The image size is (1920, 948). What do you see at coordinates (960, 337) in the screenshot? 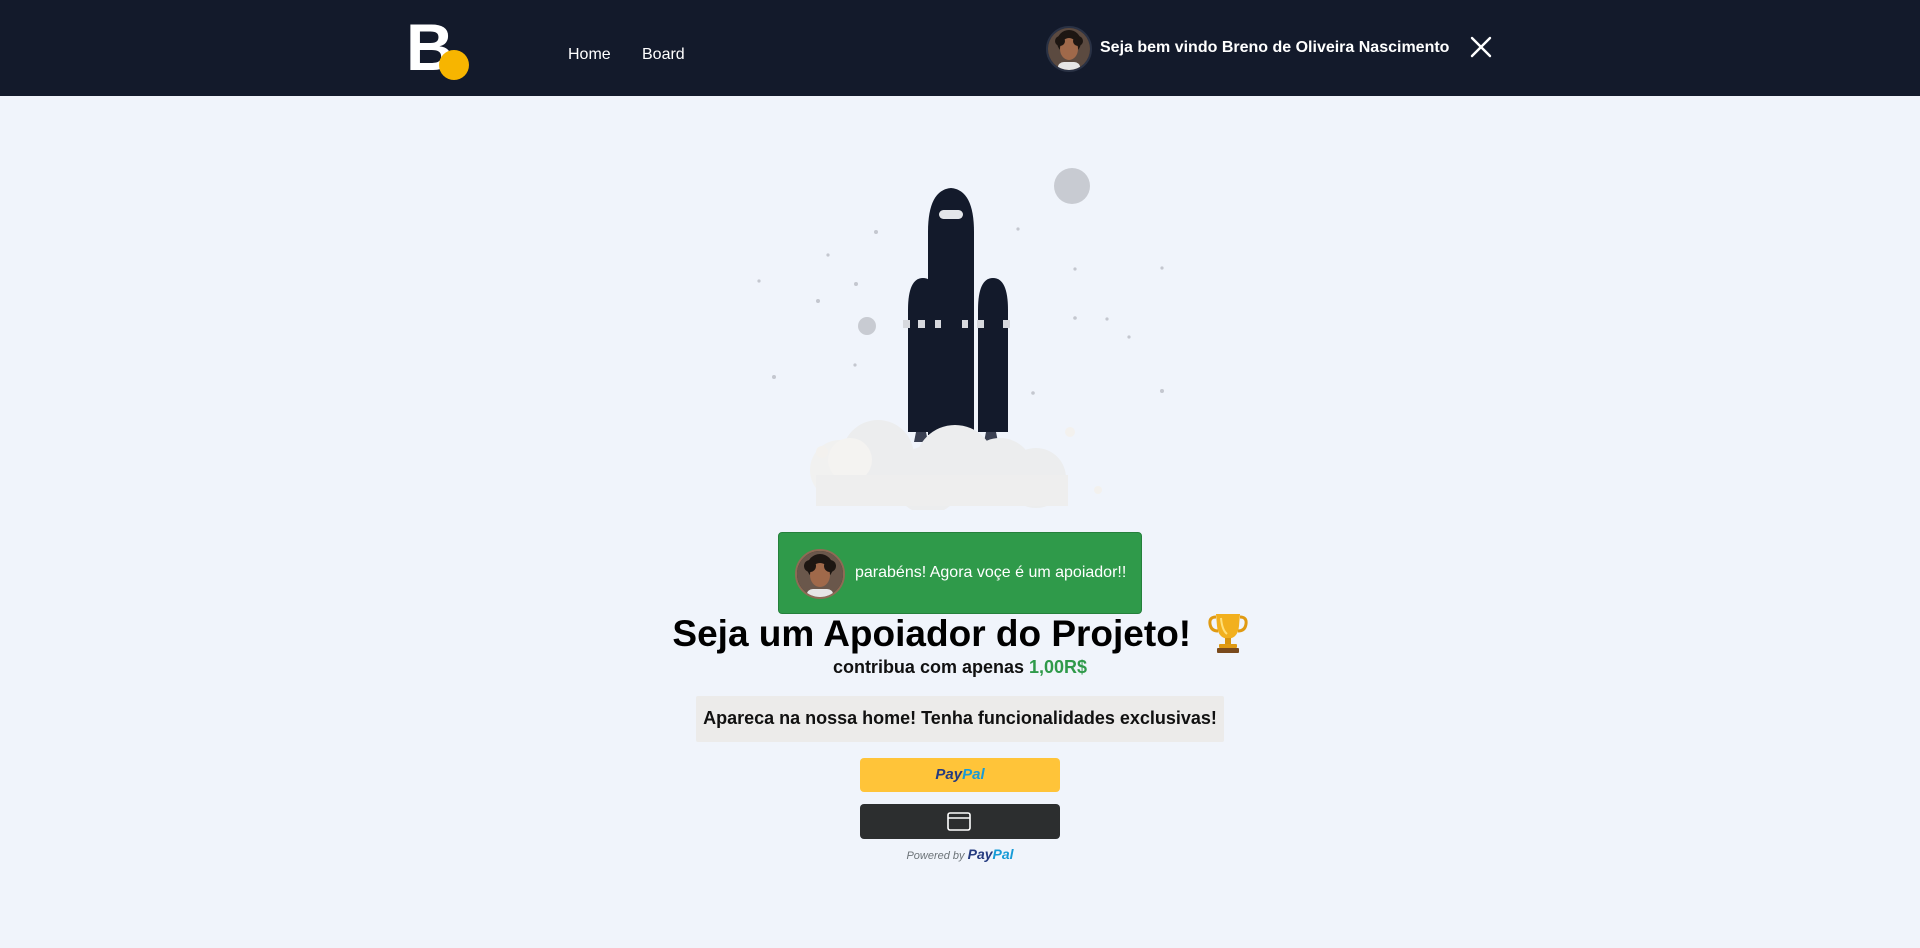
I see `rocket-illustration` at bounding box center [960, 337].